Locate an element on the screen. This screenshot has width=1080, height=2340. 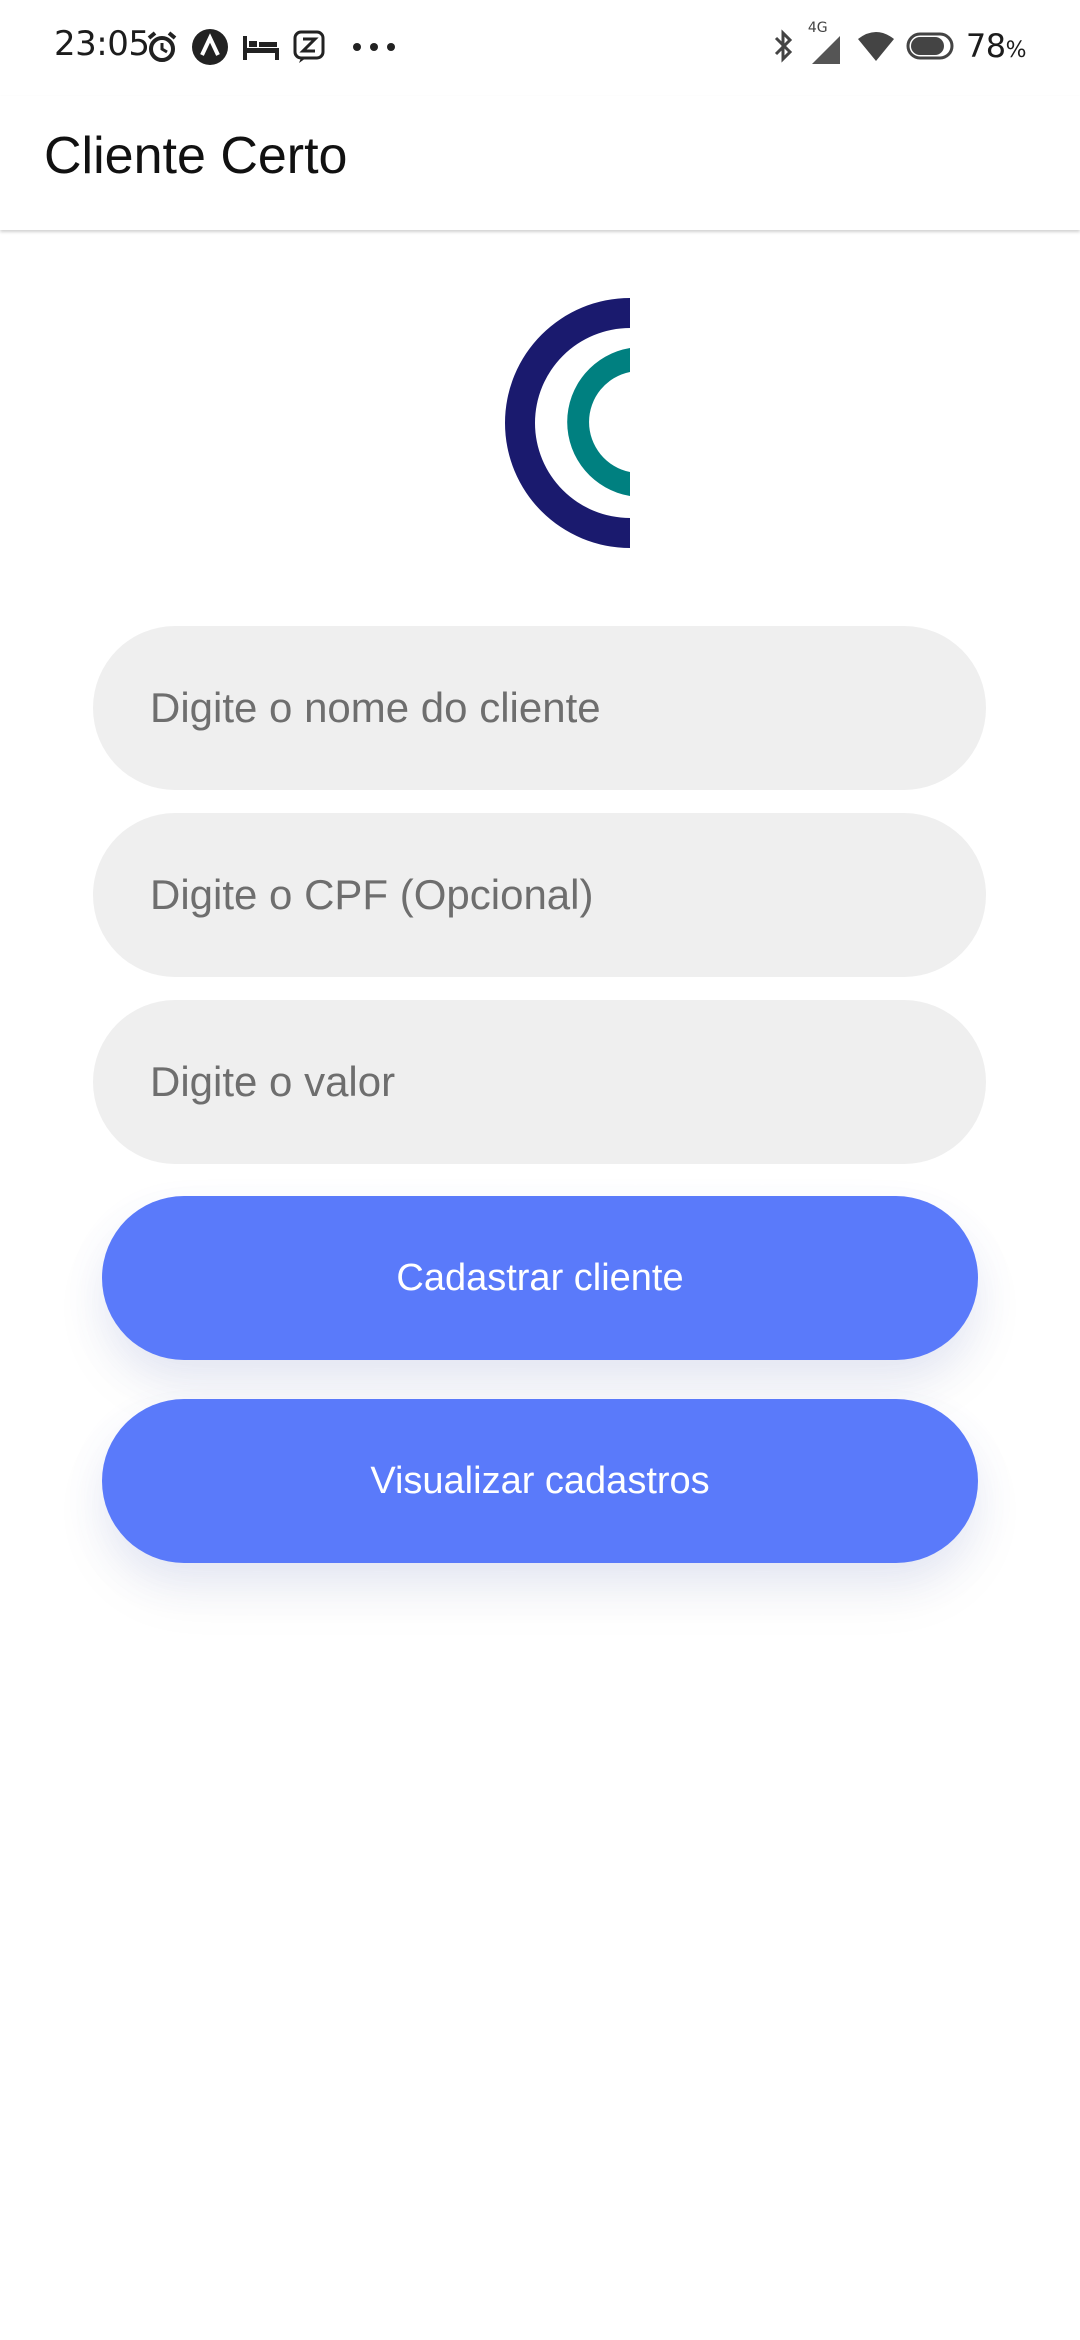
status-icons-right: 4G 78% is located at coordinates (899, 43).